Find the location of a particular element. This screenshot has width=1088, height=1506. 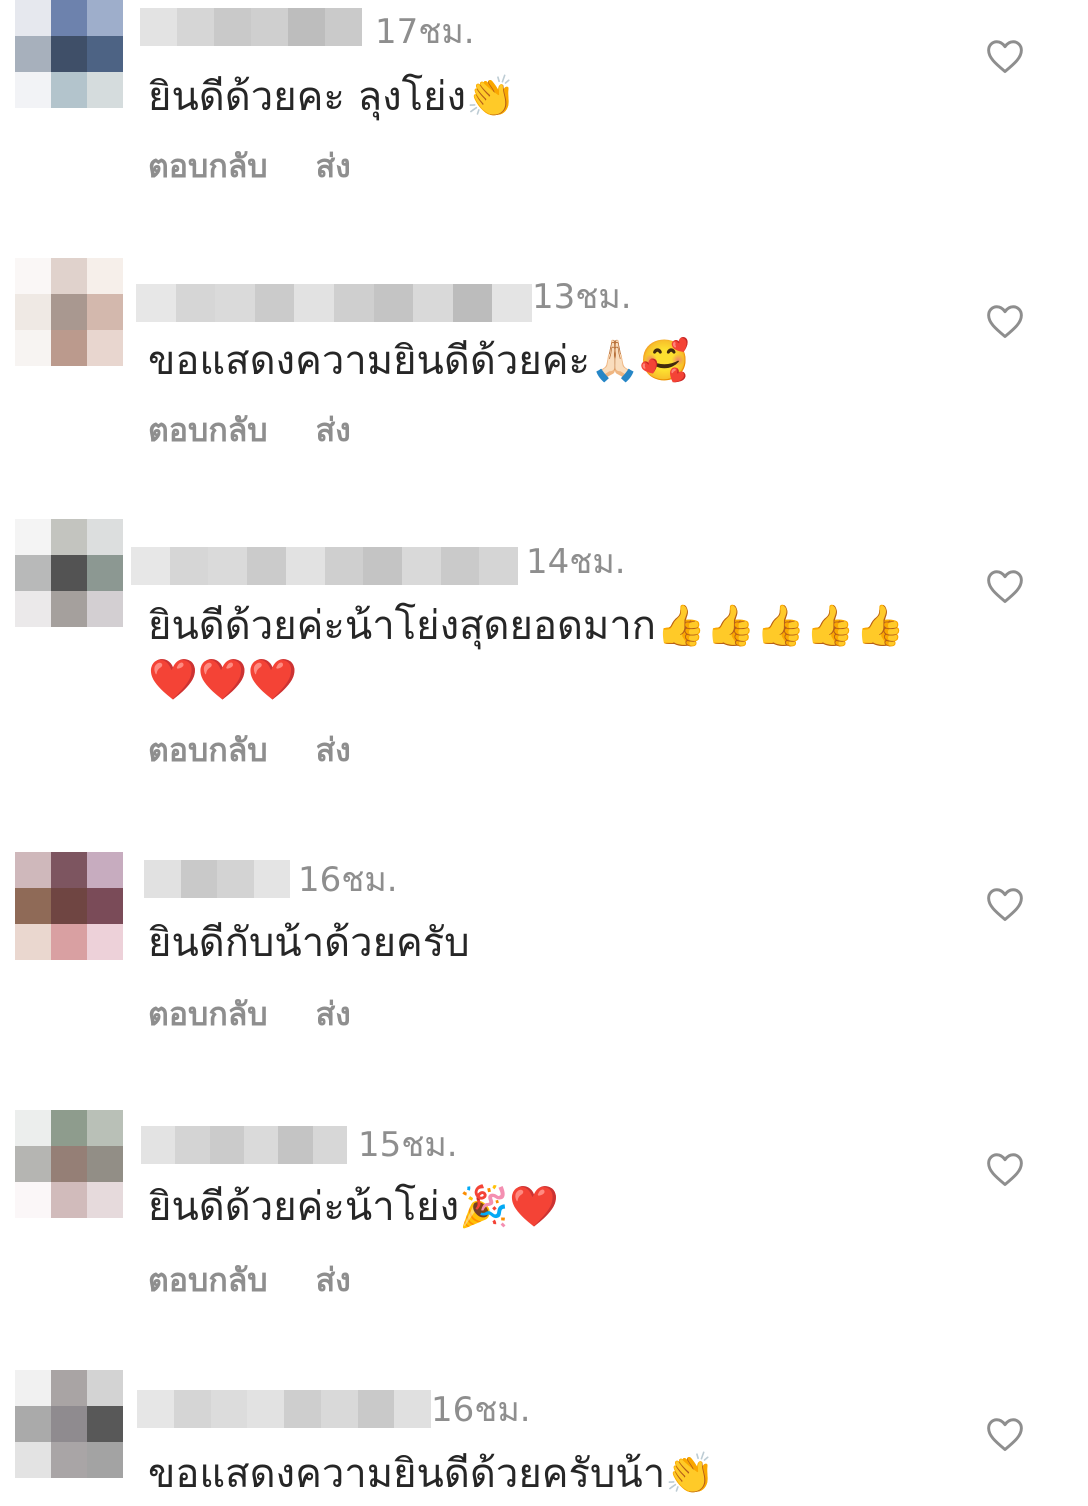

comment-item: 16ชม. ขอแสดงความยินดีด้วยครับน้า👏 is located at coordinates (544, 1438).